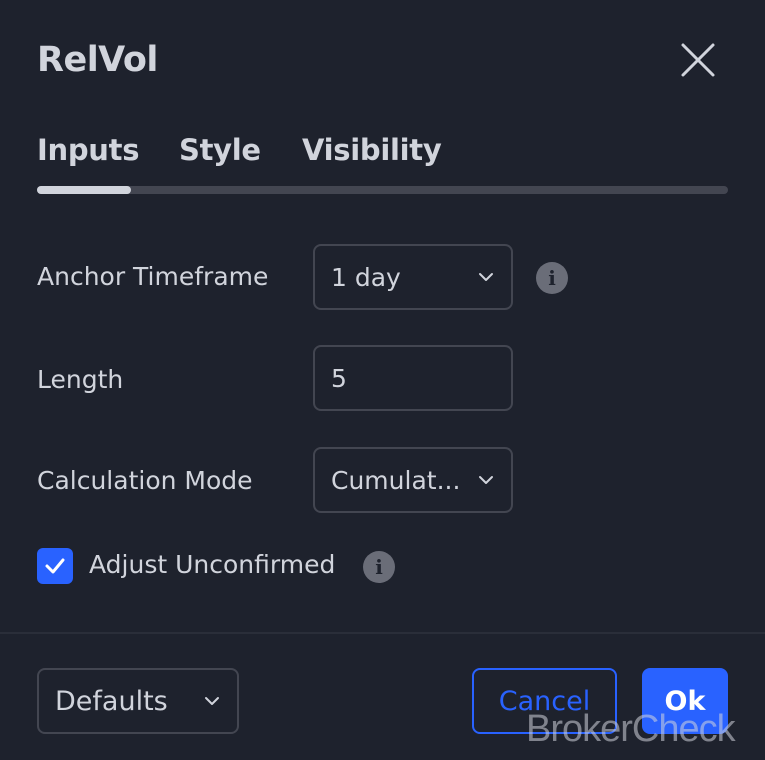 This screenshot has height=760, width=765. What do you see at coordinates (631, 729) in the screenshot?
I see `watermark-text: BrokerCheck` at bounding box center [631, 729].